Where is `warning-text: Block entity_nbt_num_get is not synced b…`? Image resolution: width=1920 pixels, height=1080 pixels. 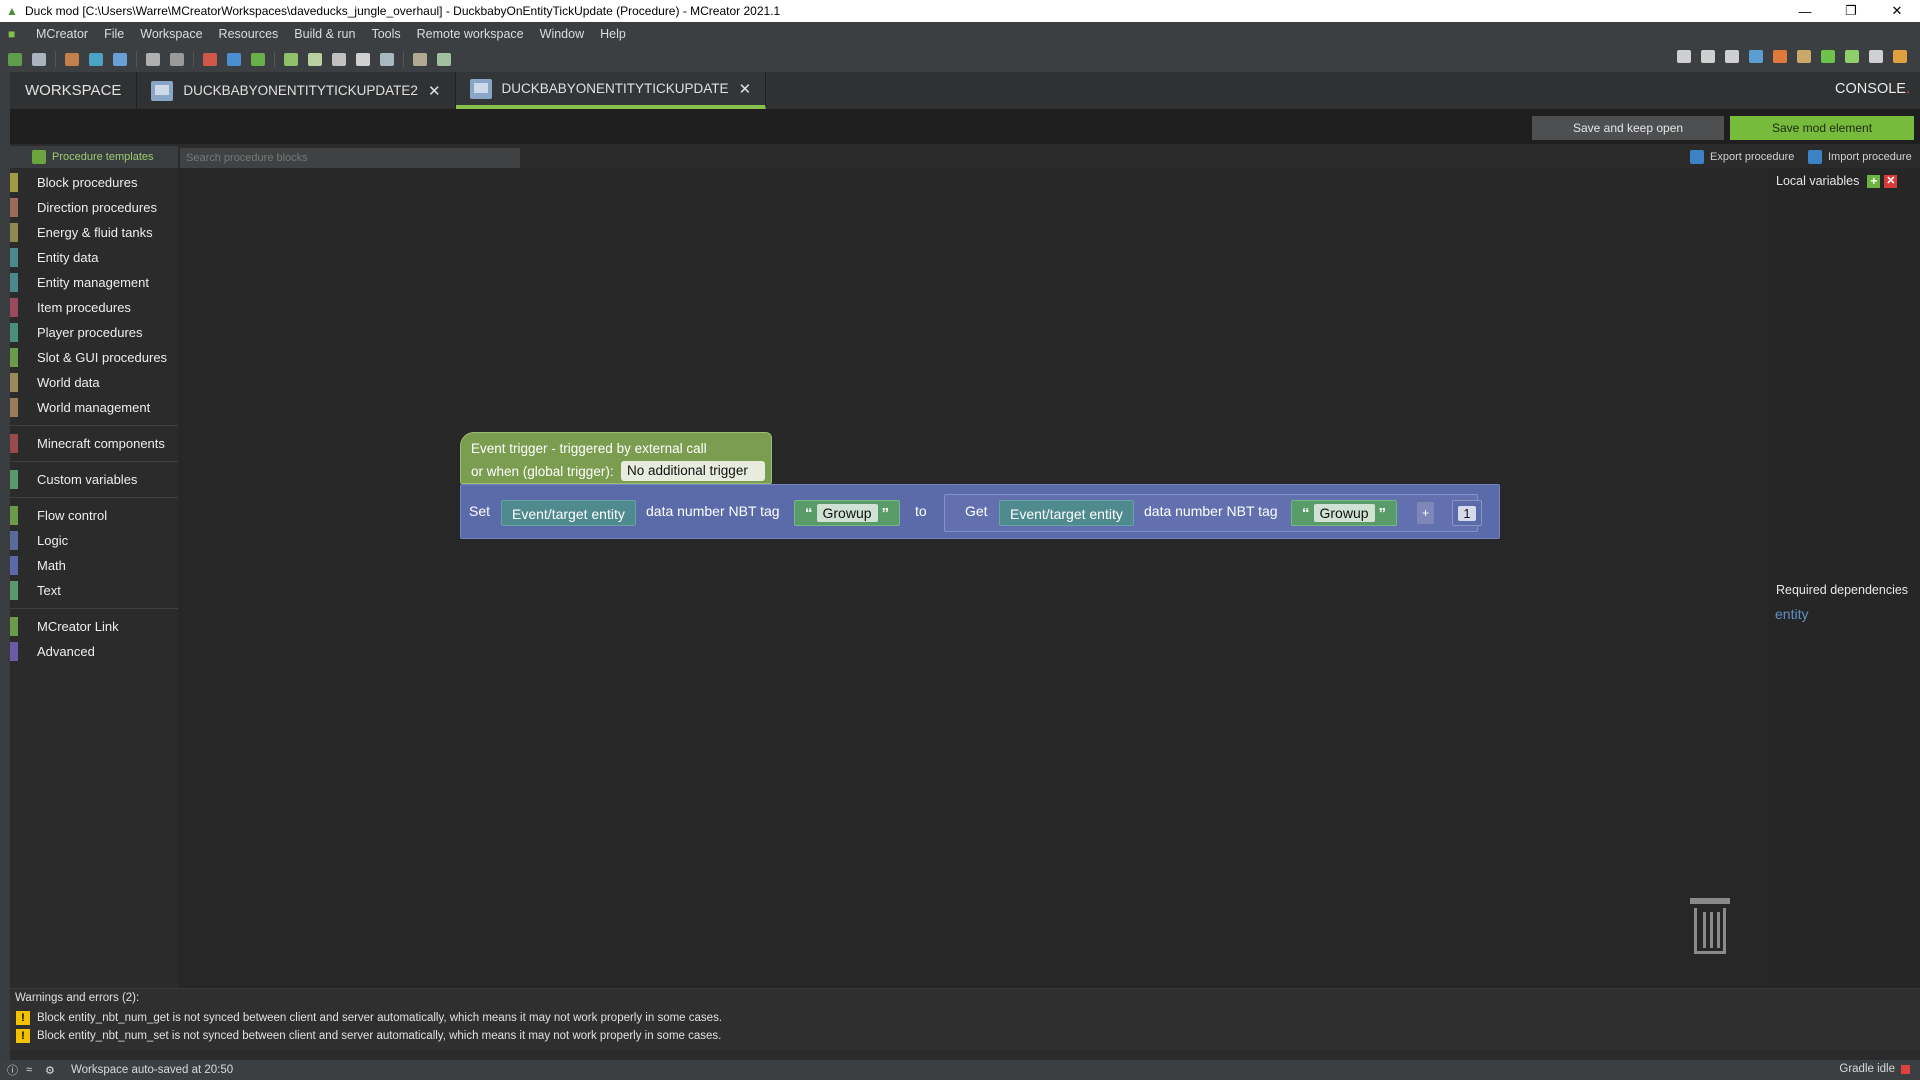
warning-text: Block entity_nbt_num_get is not synced b… is located at coordinates (380, 1018).